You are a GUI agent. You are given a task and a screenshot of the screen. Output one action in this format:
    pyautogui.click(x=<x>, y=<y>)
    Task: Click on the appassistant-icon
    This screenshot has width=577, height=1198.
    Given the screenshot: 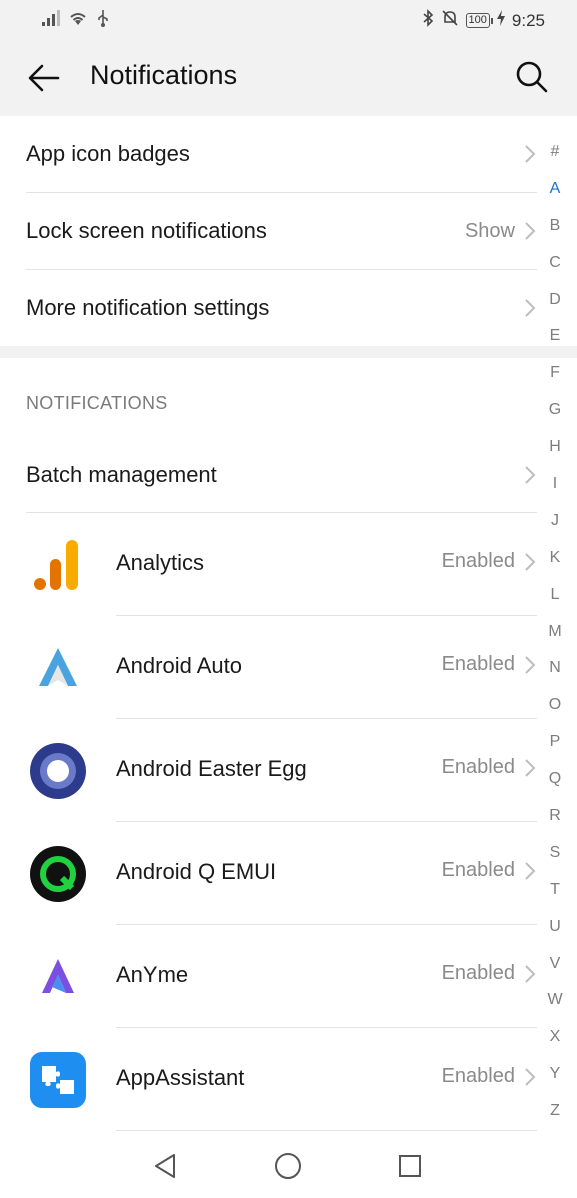 What is the action you would take?
    pyautogui.click(x=58, y=1080)
    